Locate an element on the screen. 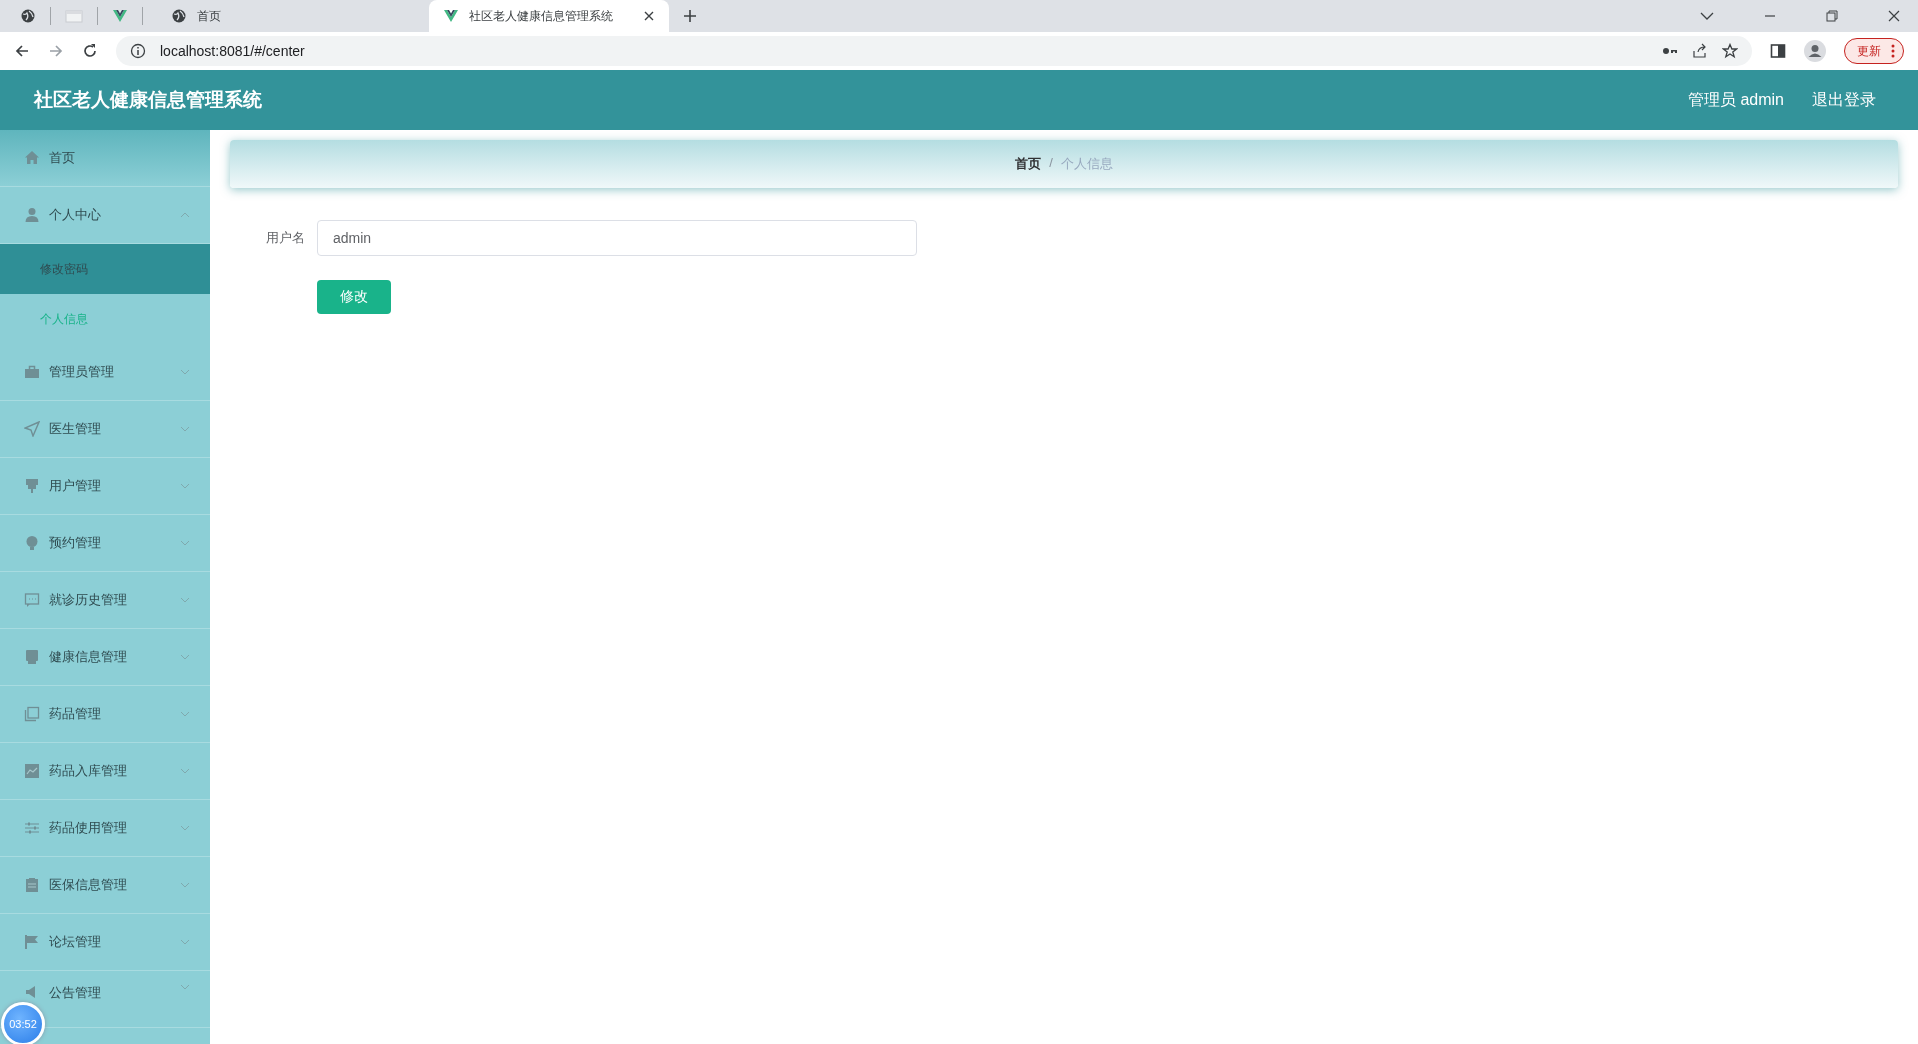  address-field: localhost:8081/#/center is located at coordinates (934, 51).